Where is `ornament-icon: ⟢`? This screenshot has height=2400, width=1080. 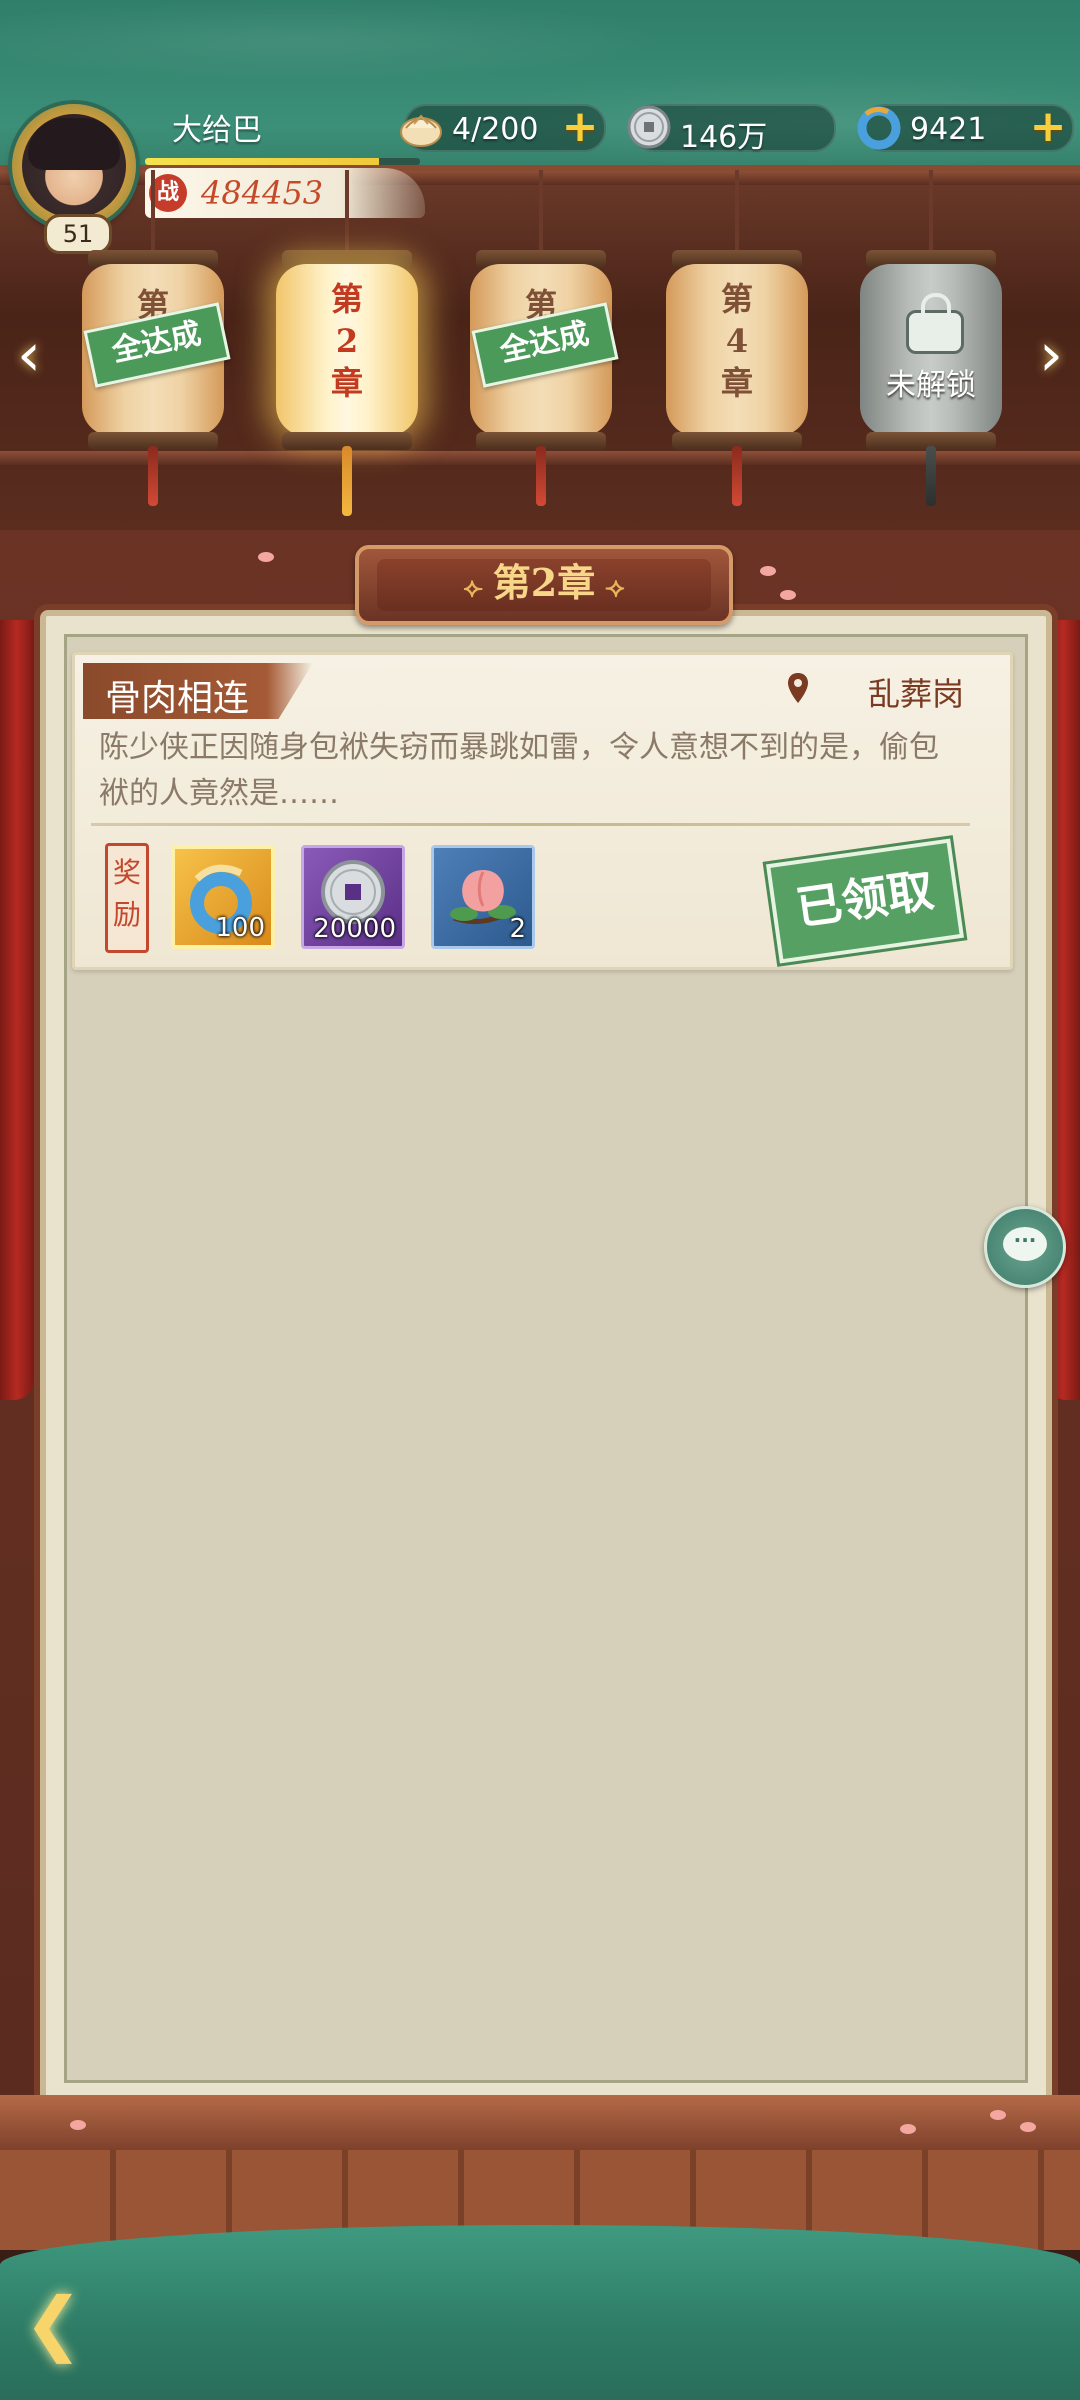 ornament-icon: ⟢ is located at coordinates (615, 588).